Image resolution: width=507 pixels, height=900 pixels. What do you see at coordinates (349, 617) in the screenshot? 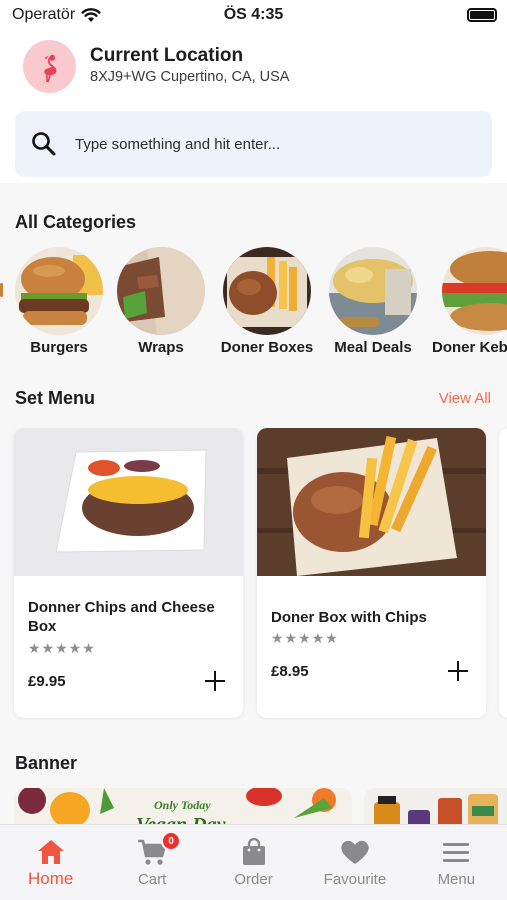
I see `menu-item-name: Doner Box with Chips` at bounding box center [349, 617].